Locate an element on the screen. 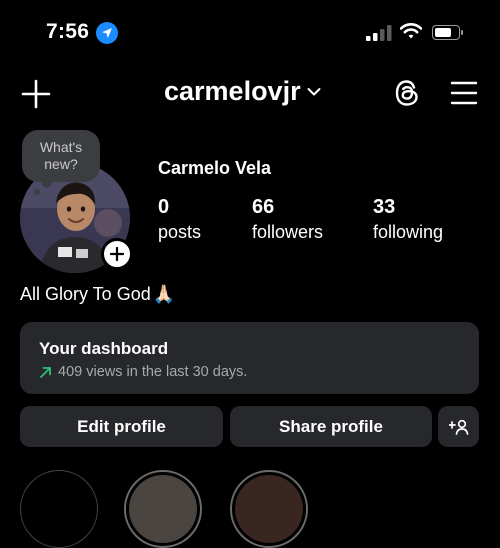  stat-value: 33 is located at coordinates (384, 207).